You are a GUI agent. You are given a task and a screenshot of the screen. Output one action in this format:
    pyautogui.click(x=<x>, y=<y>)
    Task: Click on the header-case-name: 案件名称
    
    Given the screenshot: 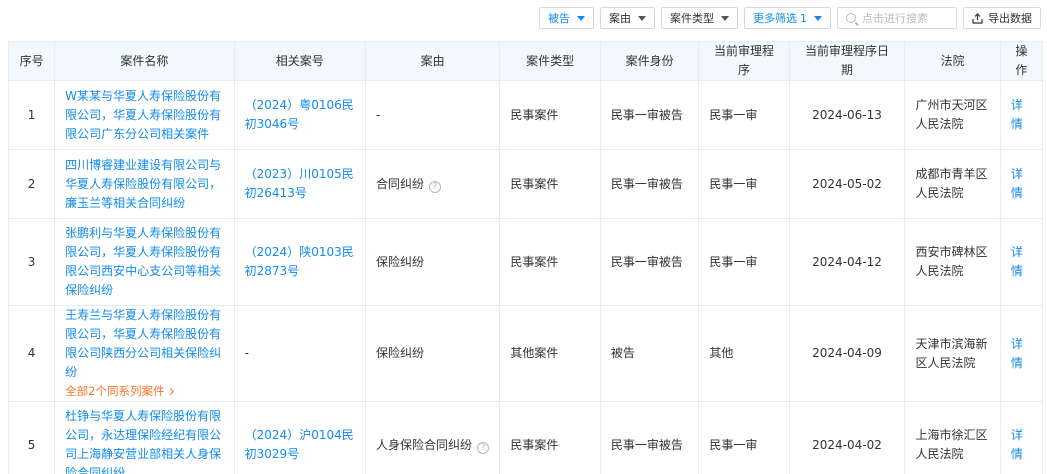 What is the action you would take?
    pyautogui.click(x=144, y=61)
    